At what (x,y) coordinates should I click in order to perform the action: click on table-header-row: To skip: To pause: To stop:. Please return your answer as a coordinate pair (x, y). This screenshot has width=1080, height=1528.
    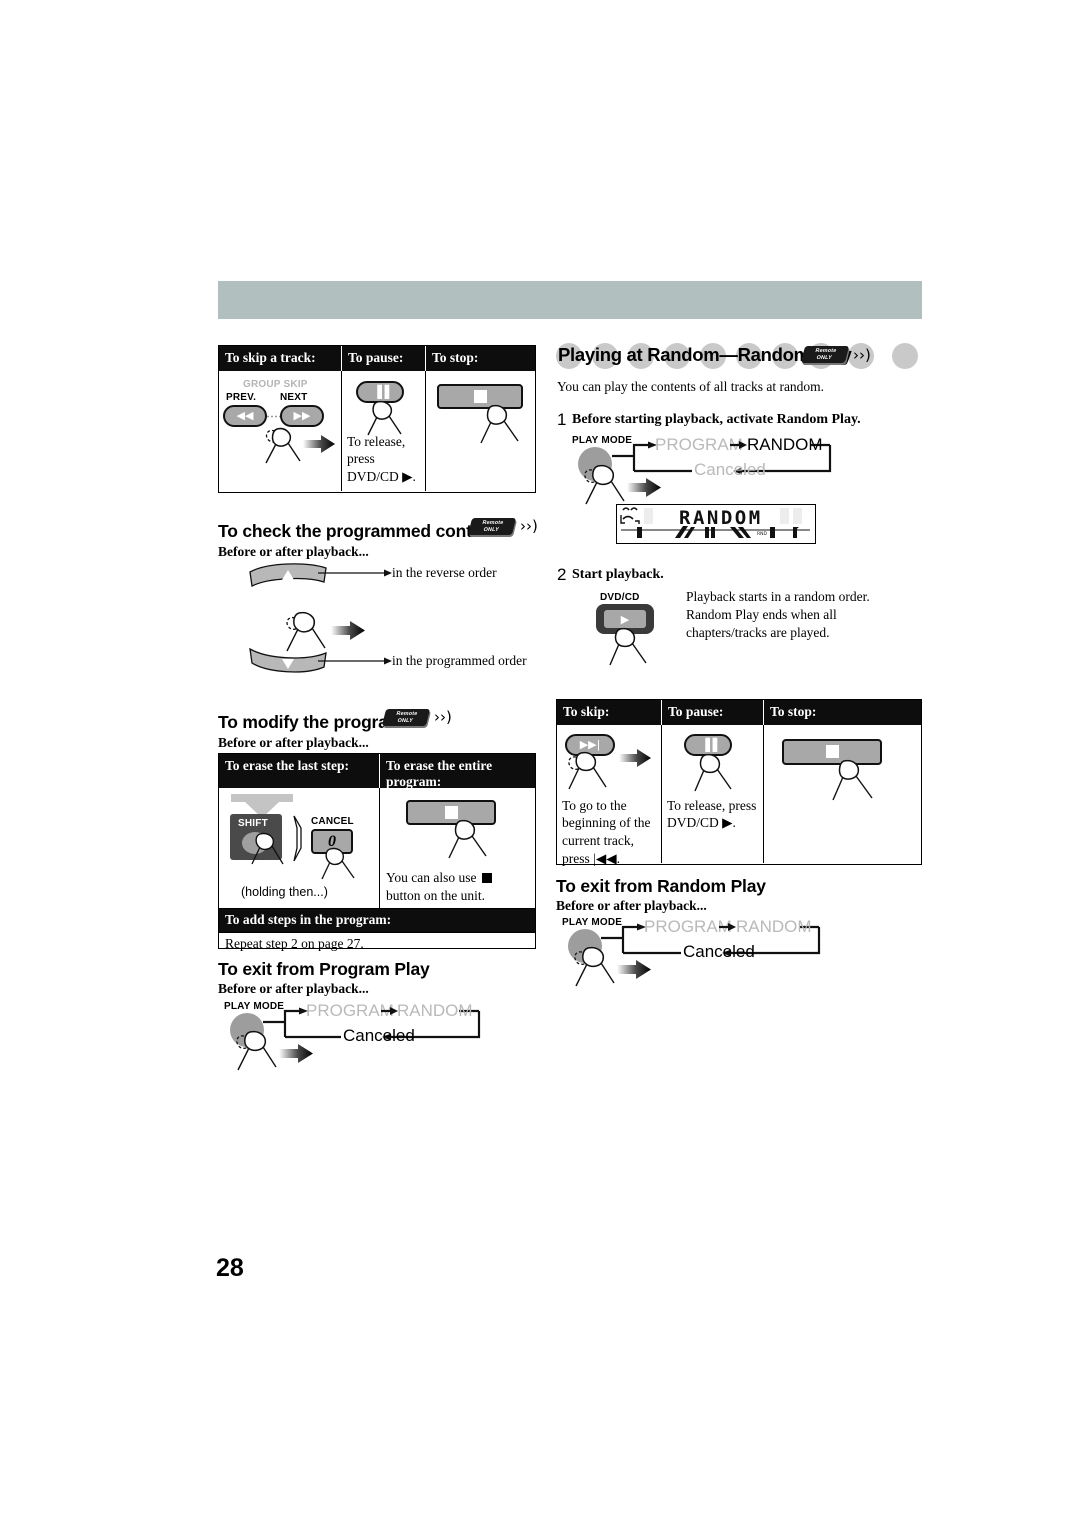
    Looking at the image, I should click on (739, 712).